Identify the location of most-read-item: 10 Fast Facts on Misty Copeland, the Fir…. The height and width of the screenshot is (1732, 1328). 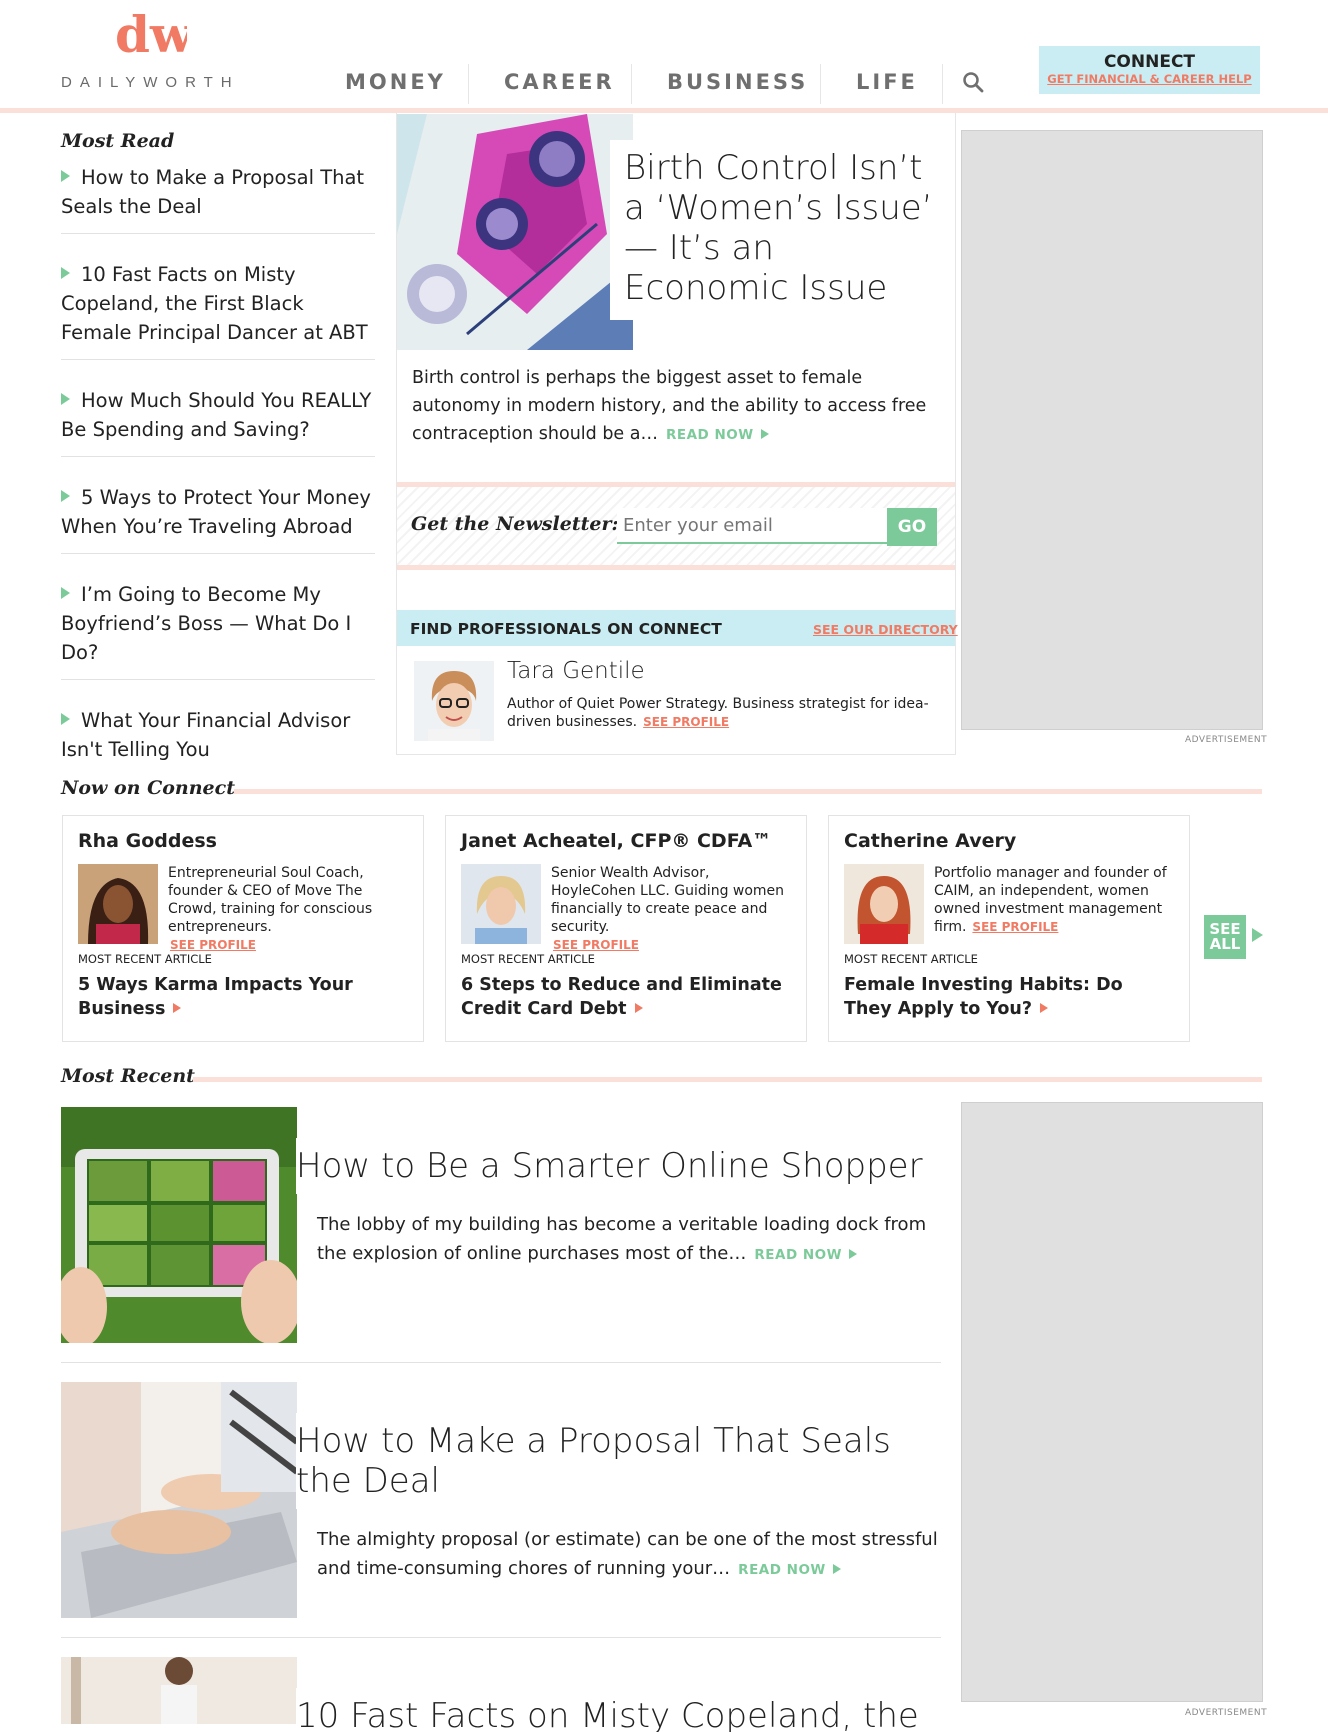
(218, 307).